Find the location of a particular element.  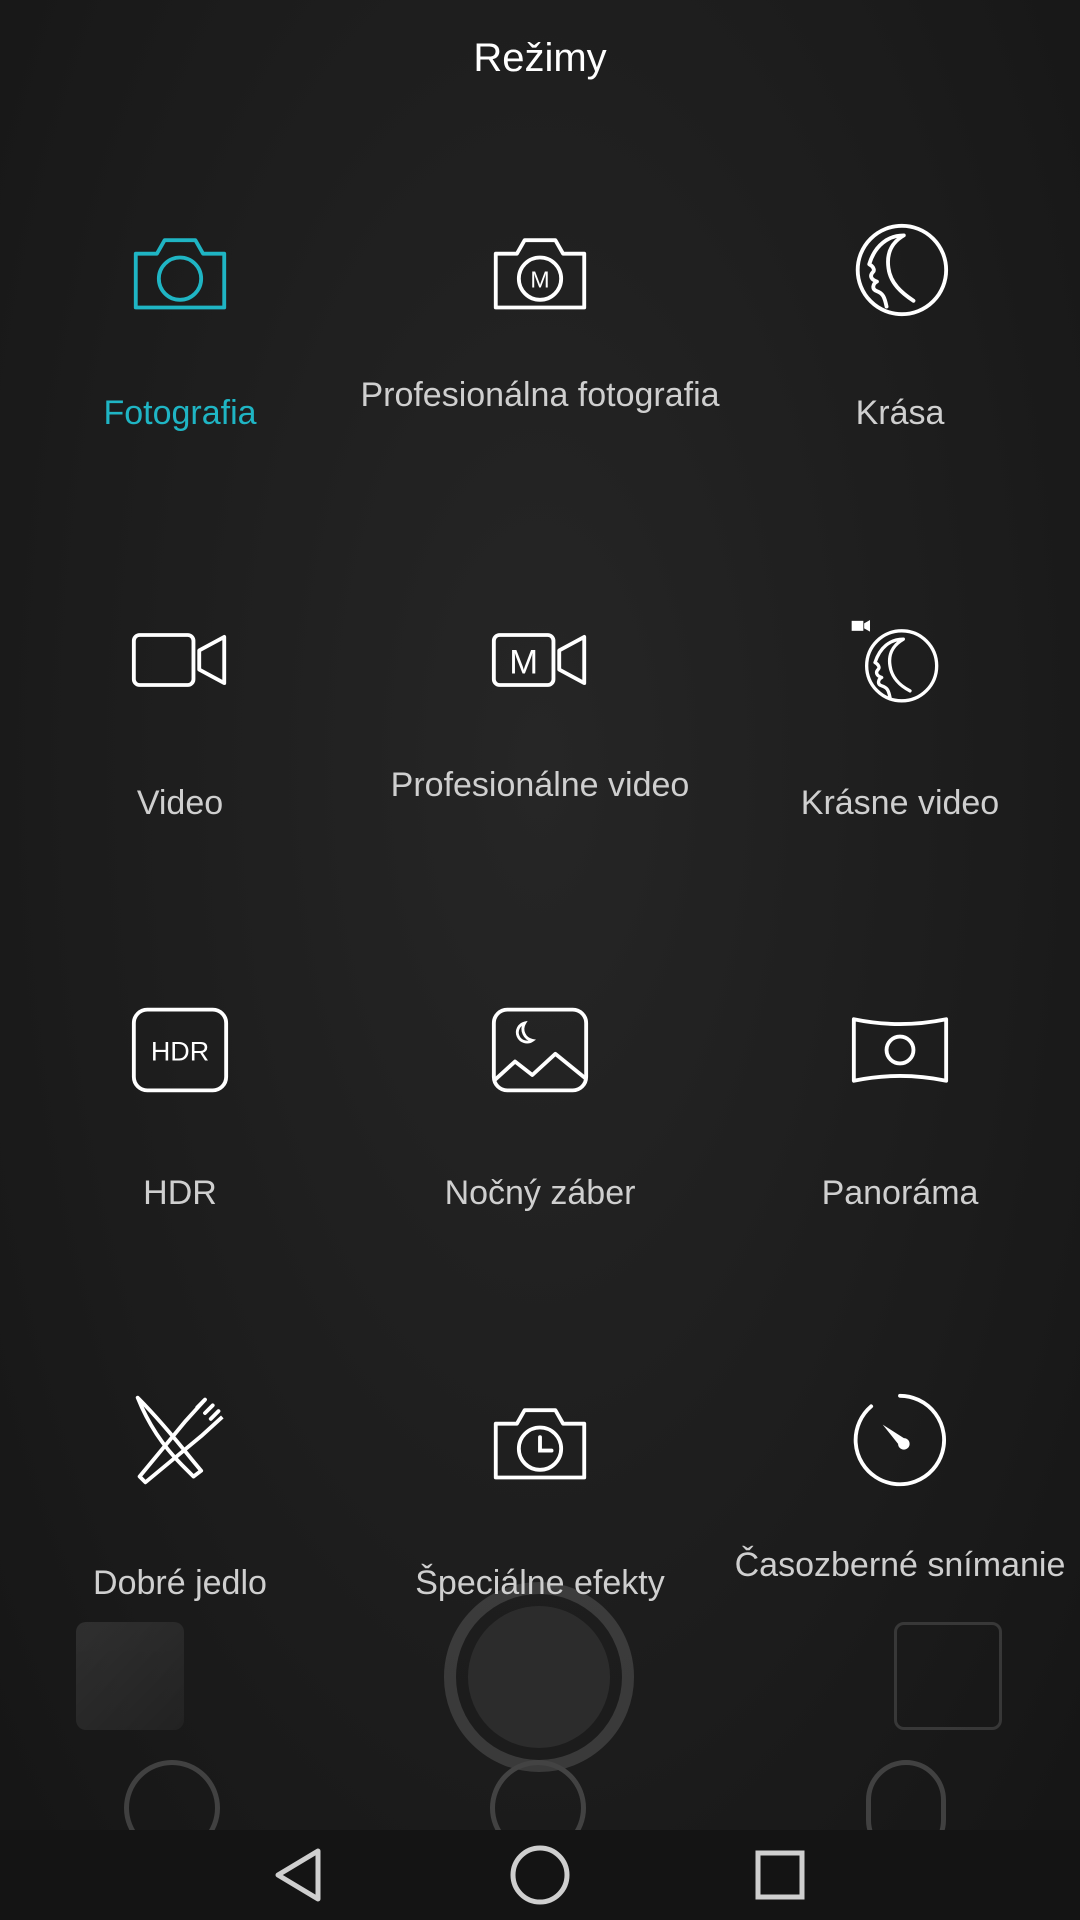

night-shot-icon is located at coordinates (540, 1050).